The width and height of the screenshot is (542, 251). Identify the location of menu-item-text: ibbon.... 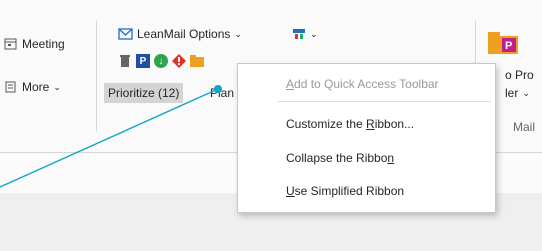
(394, 124).